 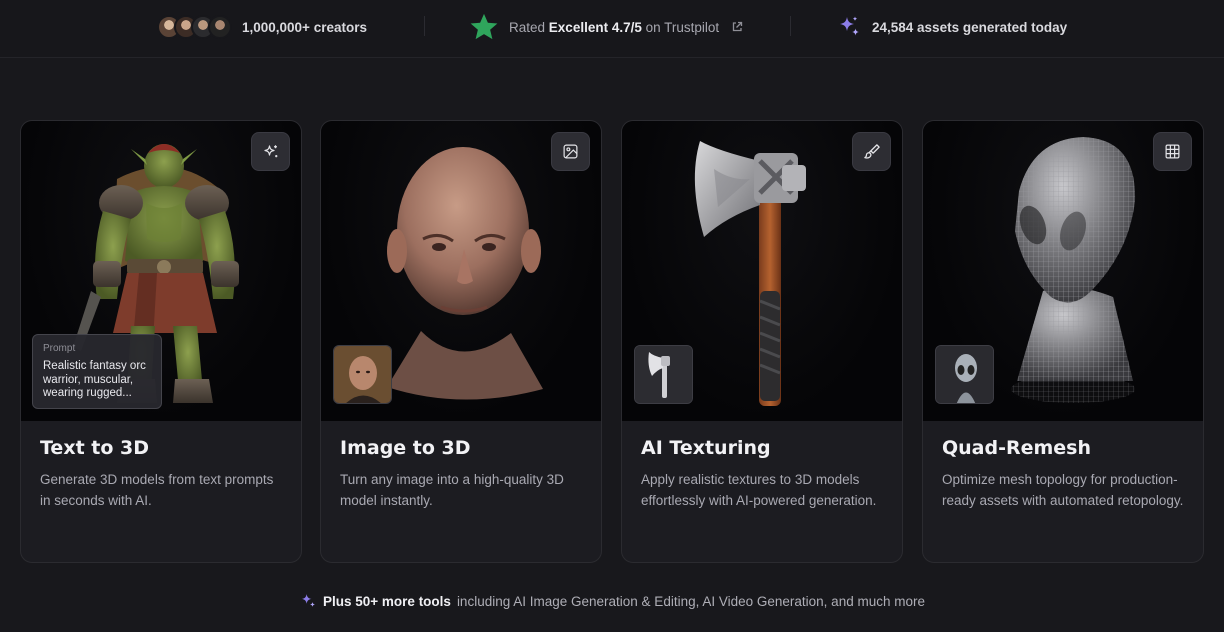 I want to click on axe-icon, so click(x=663, y=374).